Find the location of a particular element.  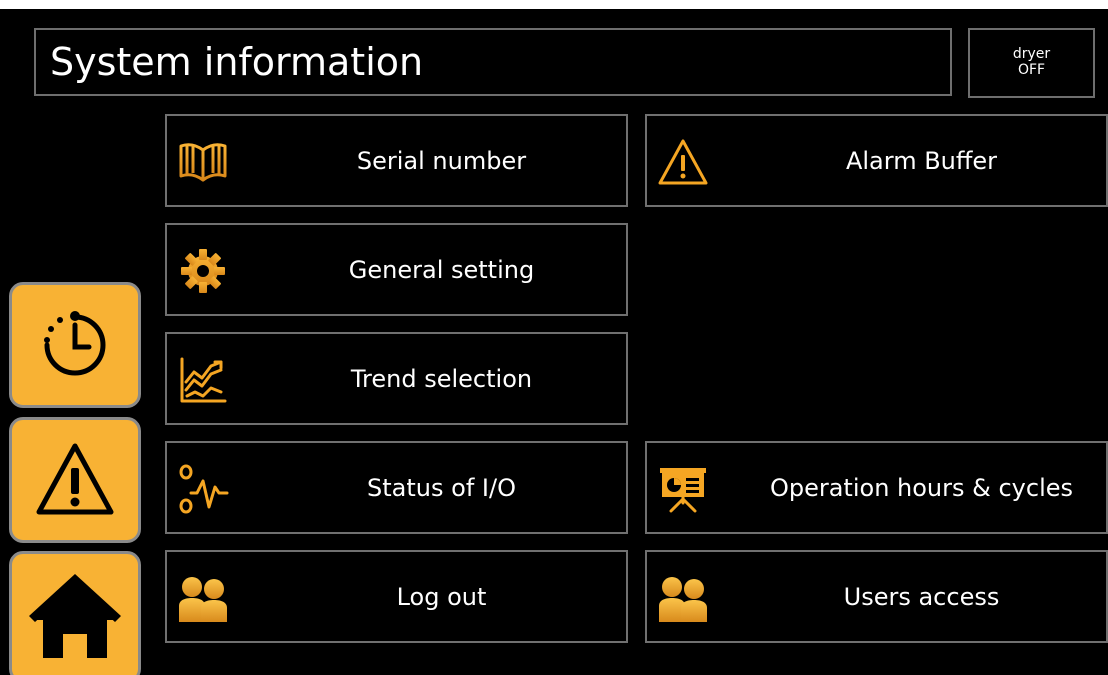

io-signal-icon is located at coordinates (203, 489).